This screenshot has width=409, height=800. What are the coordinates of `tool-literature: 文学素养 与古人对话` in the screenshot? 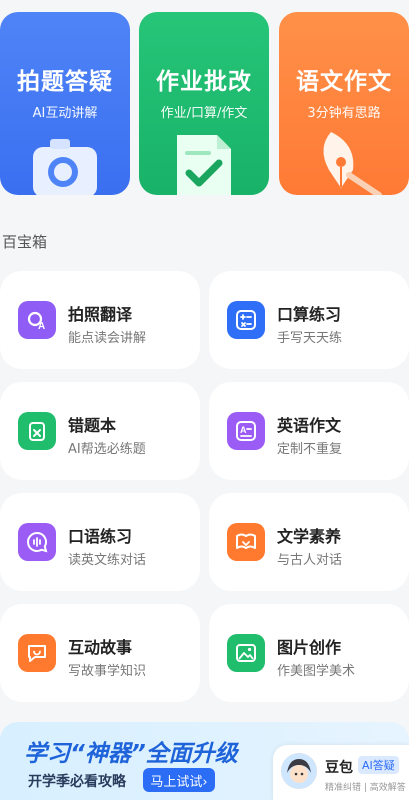 It's located at (309, 542).